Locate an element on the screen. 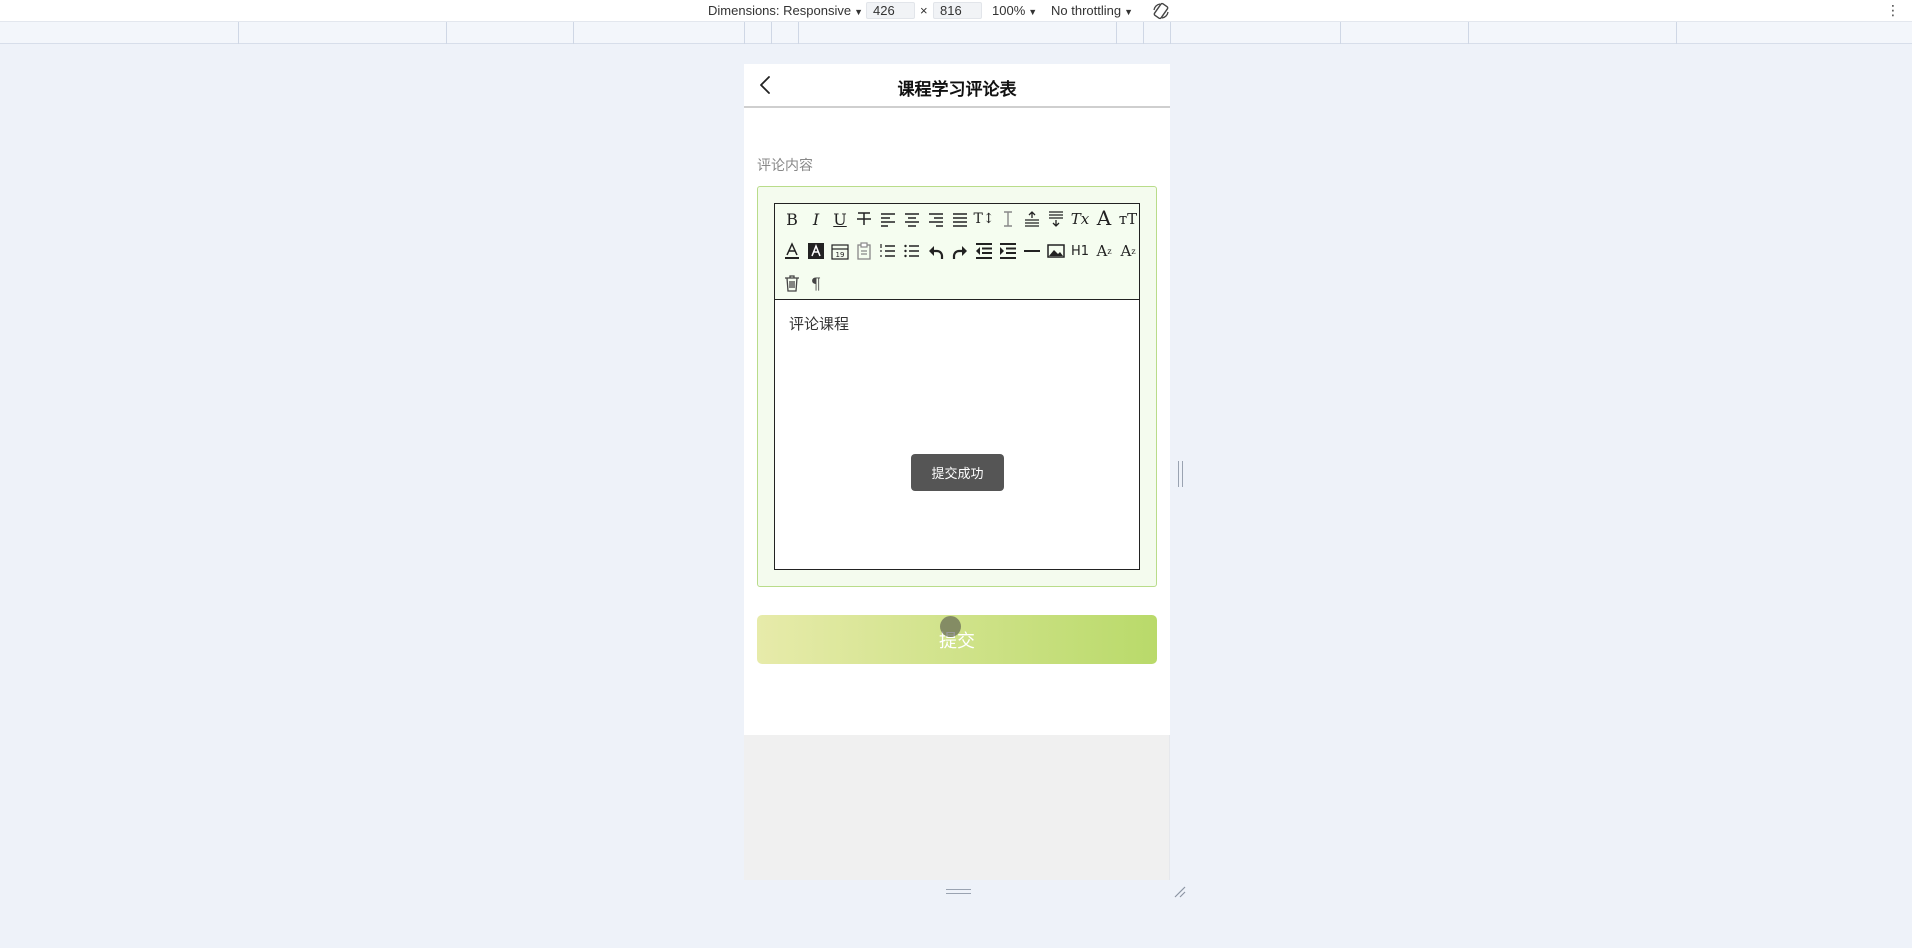  outdent-icon is located at coordinates (984, 251).